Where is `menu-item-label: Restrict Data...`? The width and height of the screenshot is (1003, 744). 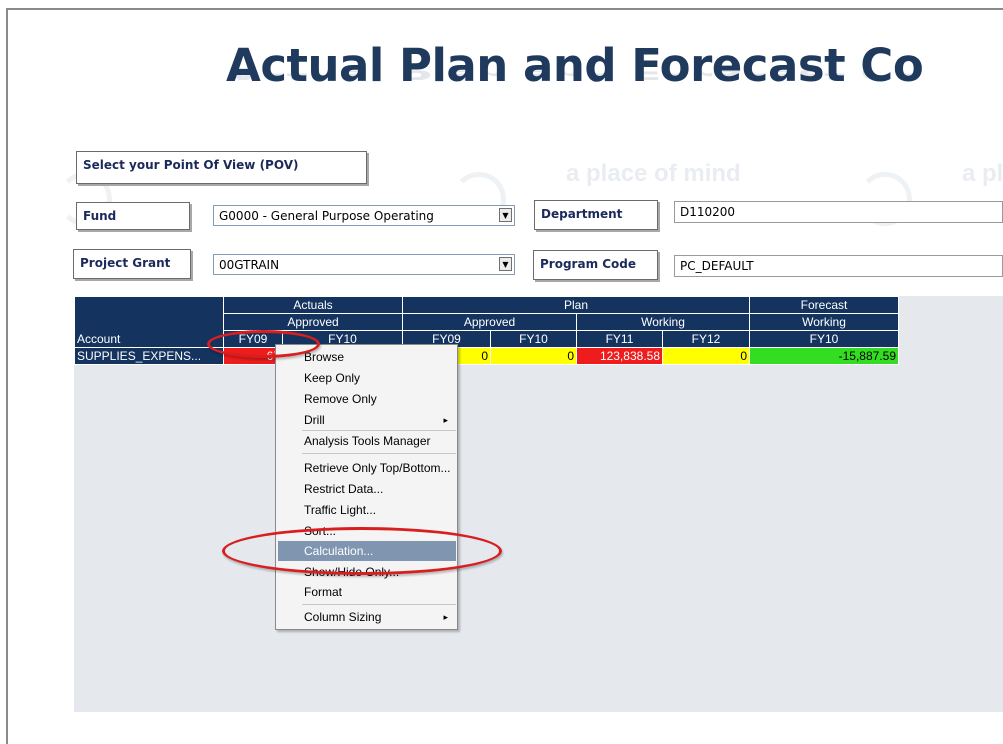
menu-item-label: Restrict Data... is located at coordinates (344, 489).